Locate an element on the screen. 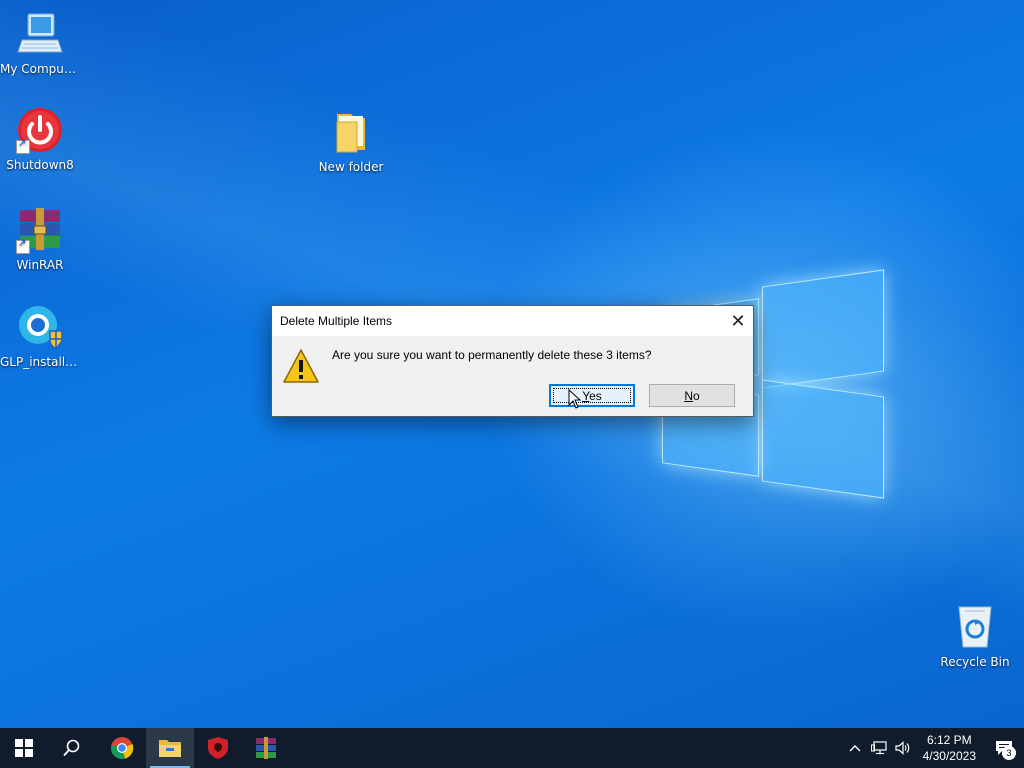 This screenshot has width=1024, height=768. clock: 6:12 PM 4/30/2023 is located at coordinates (949, 748).